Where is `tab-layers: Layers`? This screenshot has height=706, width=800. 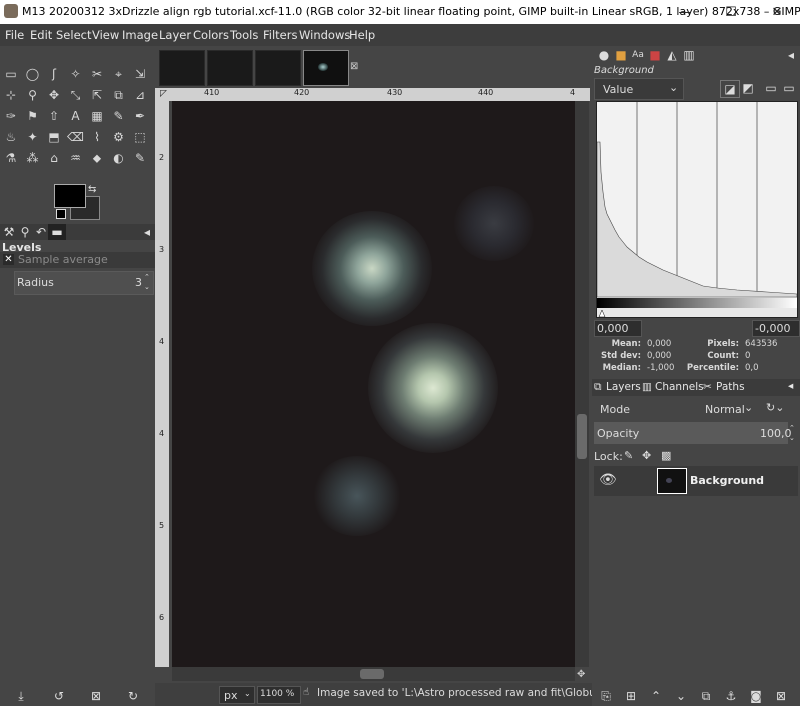
tab-layers: Layers is located at coordinates (623, 387).